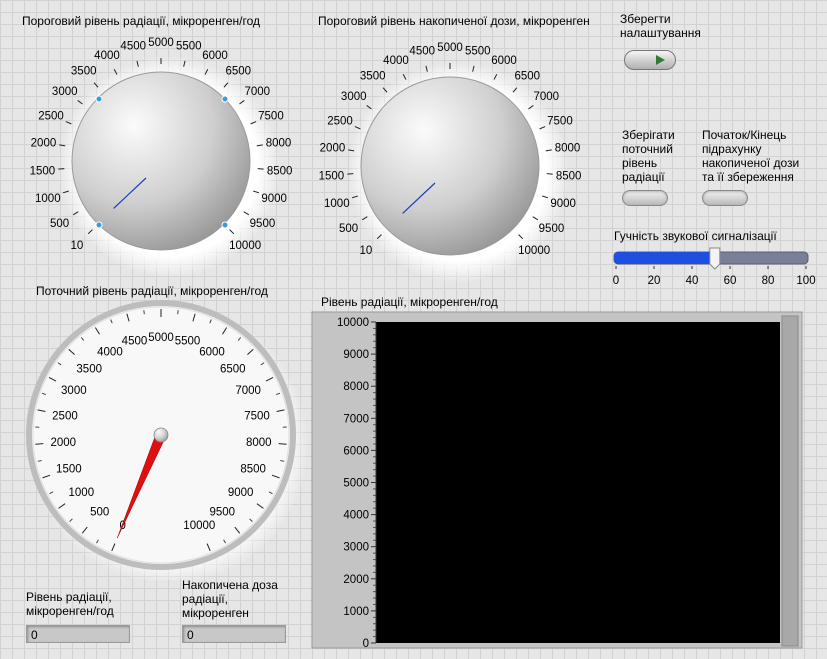 This screenshot has height=659, width=827. I want to click on gauge-tick-label: 2000, so click(63, 443).